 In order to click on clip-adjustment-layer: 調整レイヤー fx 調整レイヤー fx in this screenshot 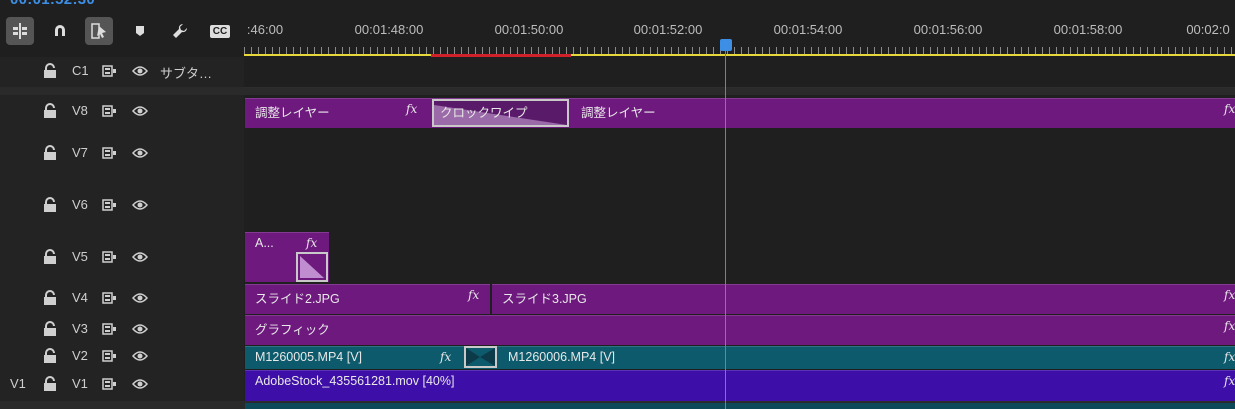, I will do `click(740, 113)`.